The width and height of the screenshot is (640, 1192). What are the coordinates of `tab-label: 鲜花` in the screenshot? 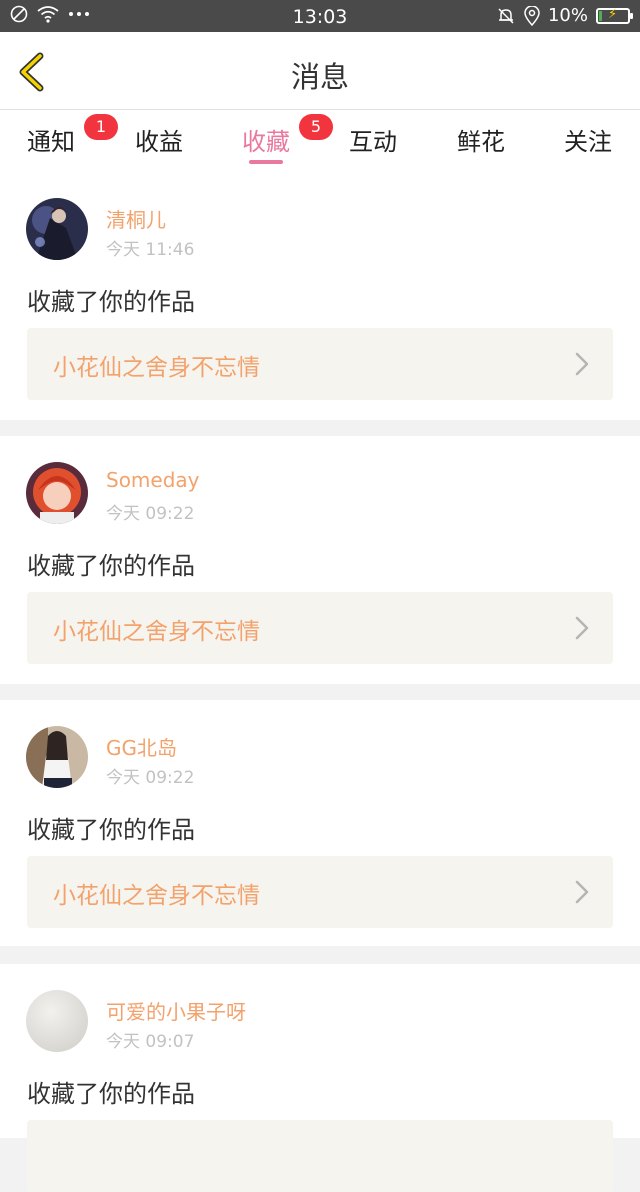 It's located at (481, 142).